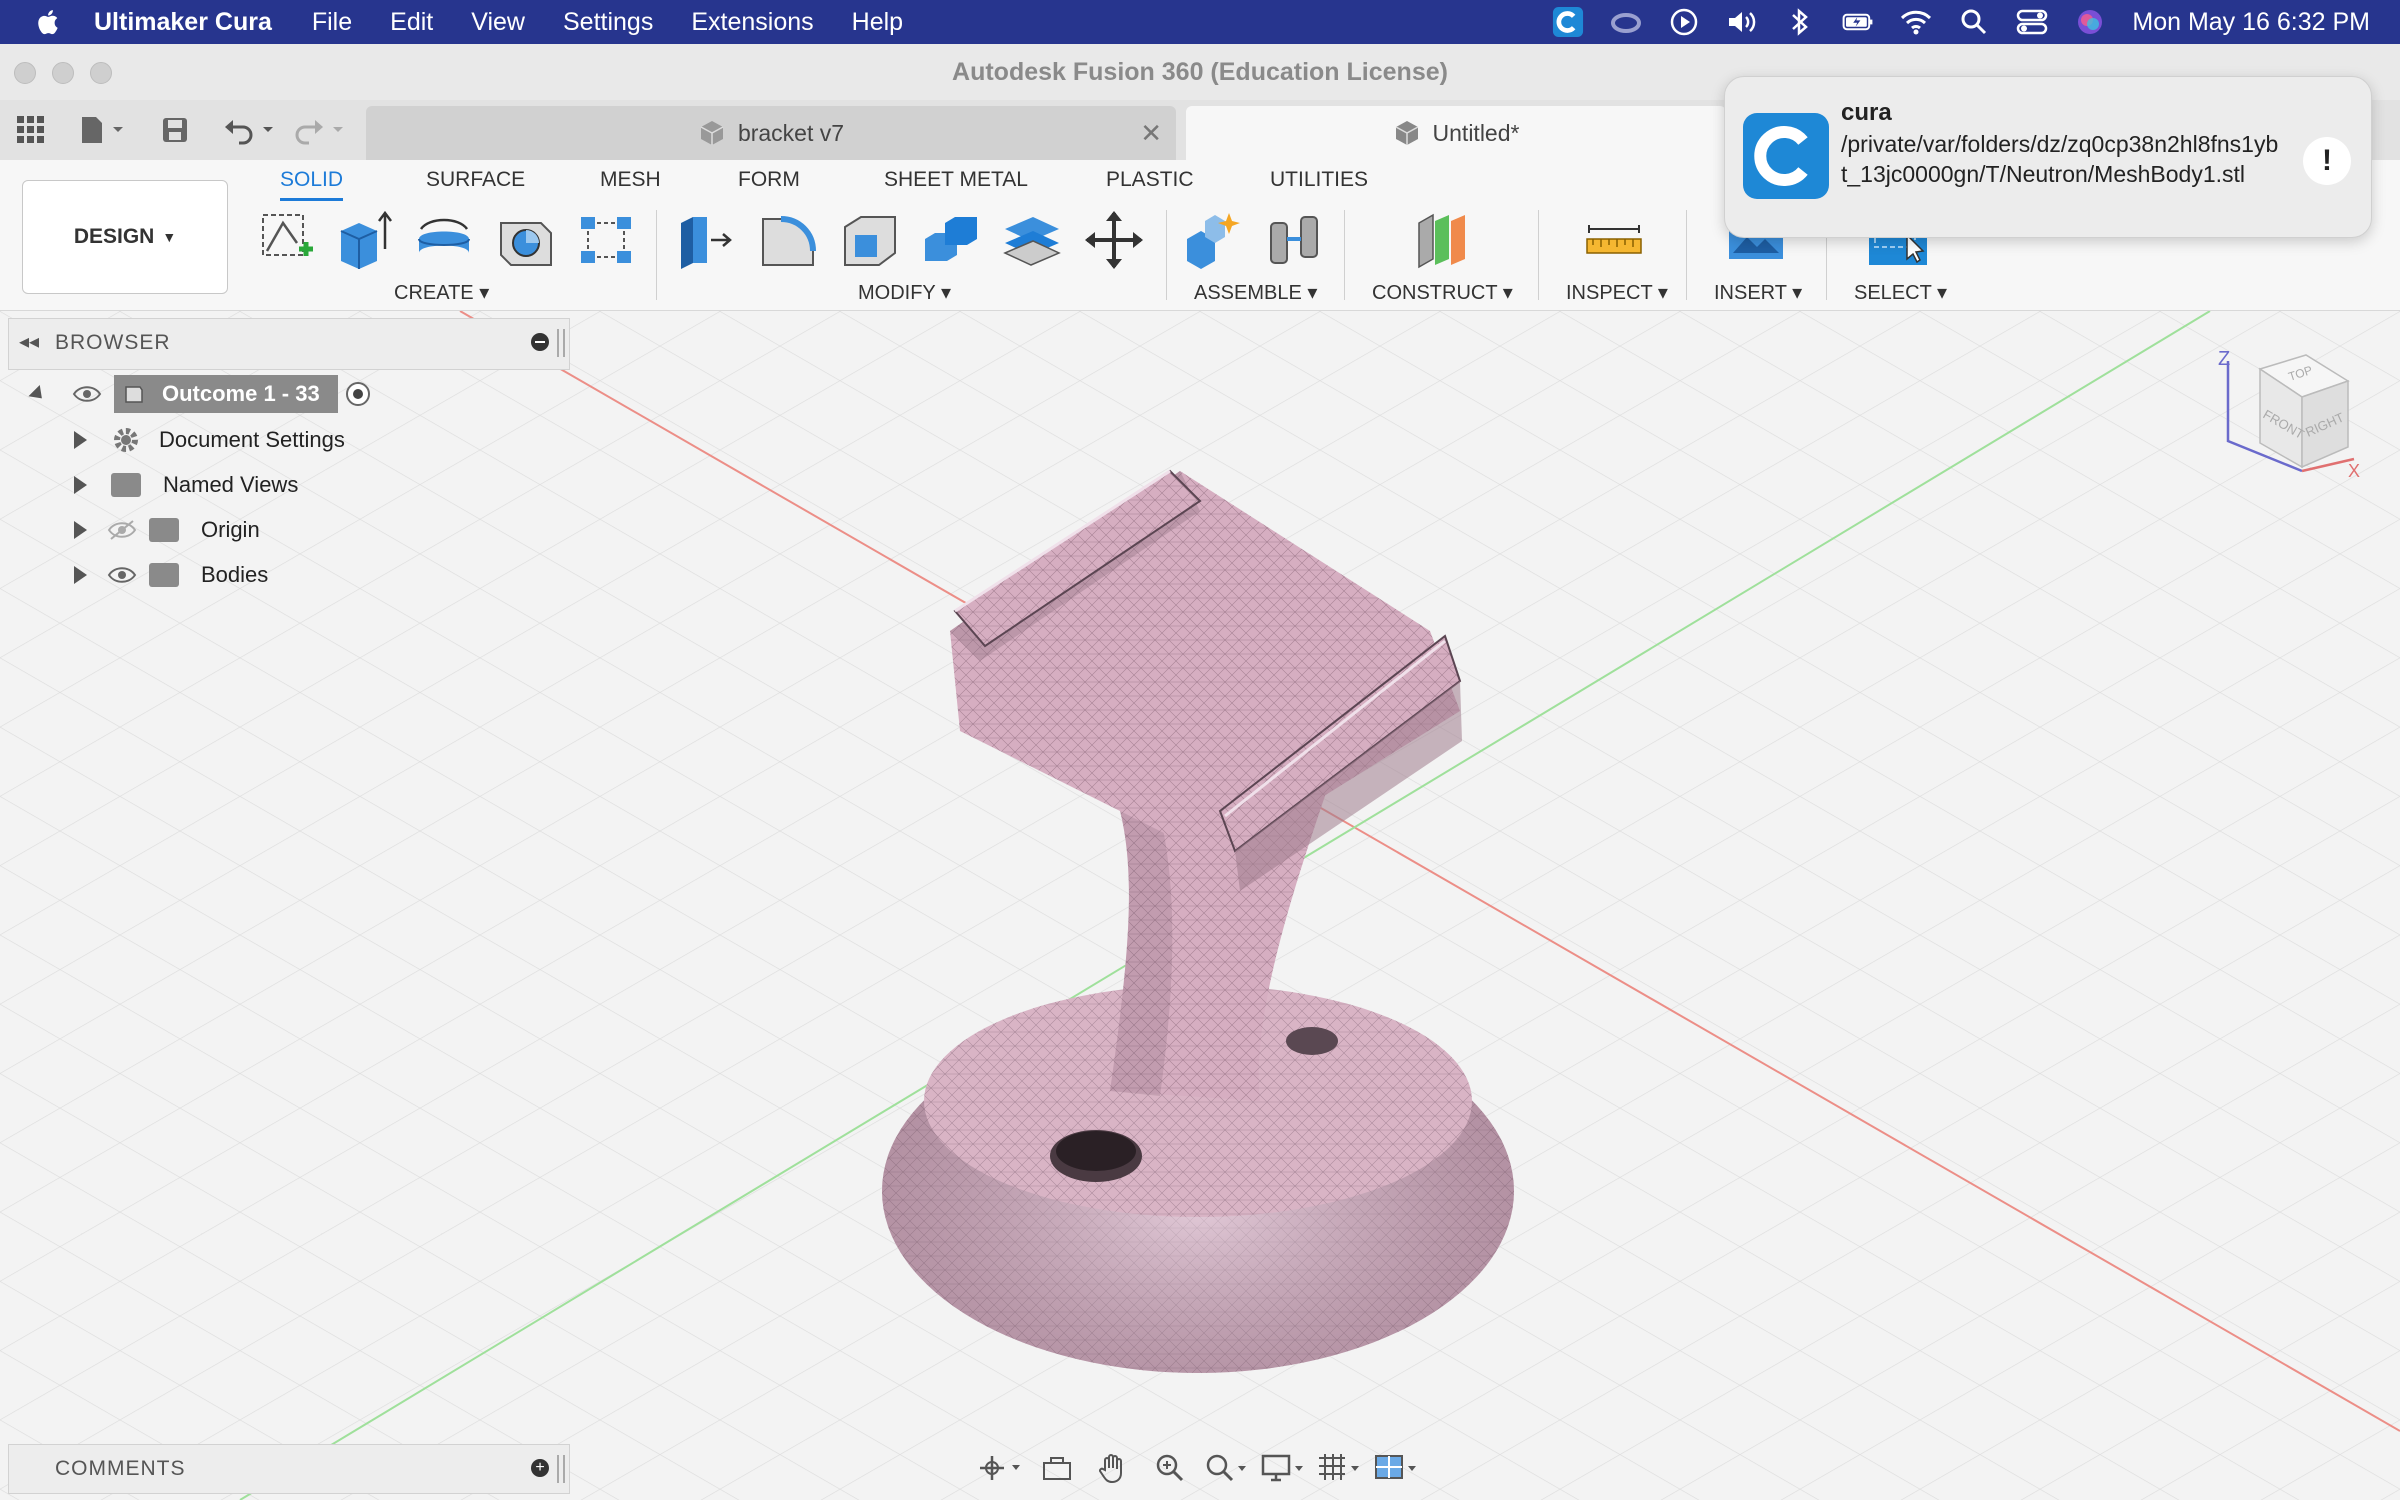  What do you see at coordinates (310, 485) in the screenshot?
I see `tree-item-named-views: Named Views` at bounding box center [310, 485].